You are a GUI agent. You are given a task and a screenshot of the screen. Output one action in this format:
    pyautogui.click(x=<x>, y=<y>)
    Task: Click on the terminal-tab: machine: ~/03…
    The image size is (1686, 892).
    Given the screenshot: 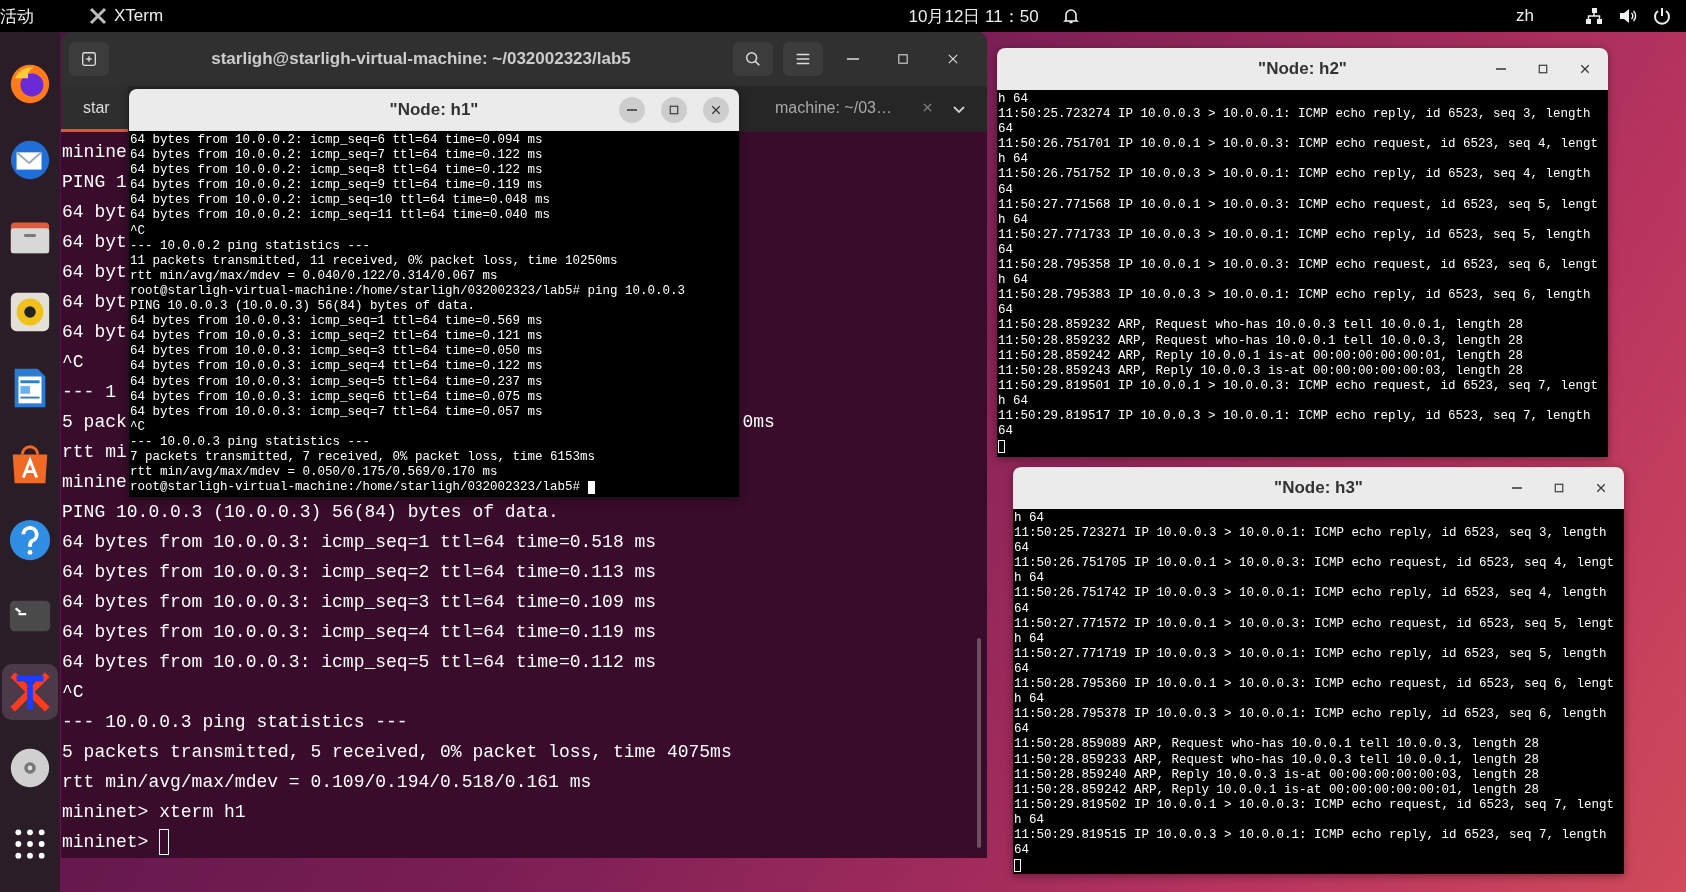 What is the action you would take?
    pyautogui.click(x=853, y=109)
    